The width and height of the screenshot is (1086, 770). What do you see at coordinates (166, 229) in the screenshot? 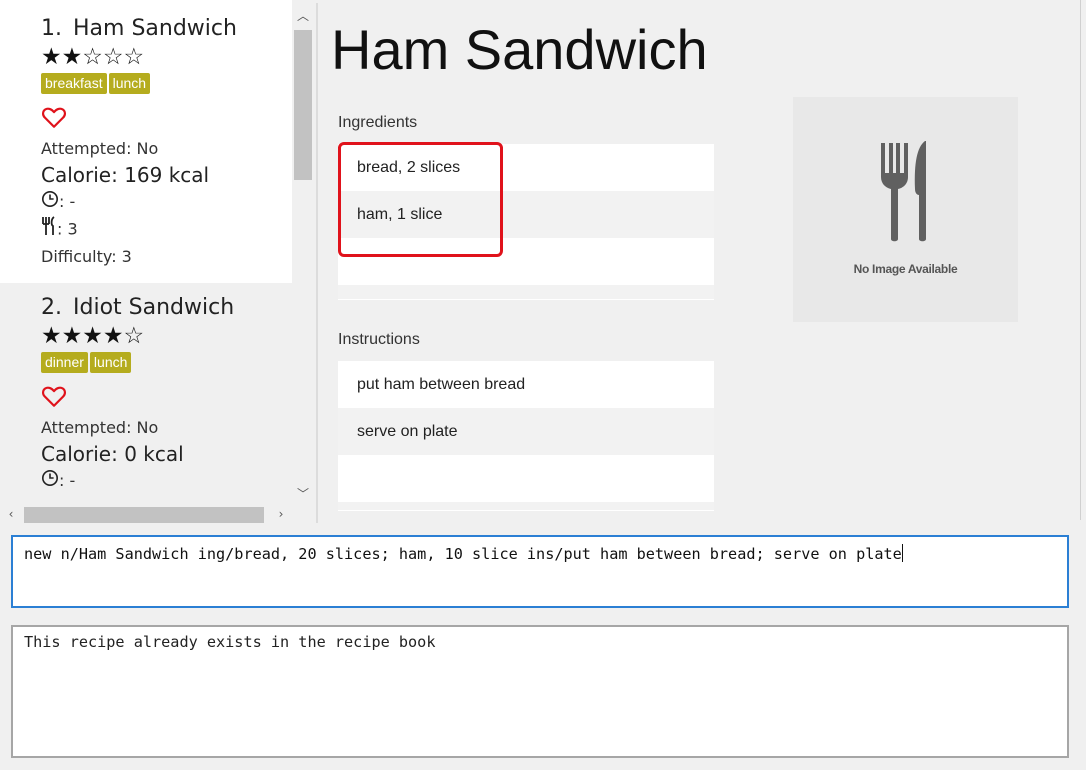
I see `servings-row: : 3` at bounding box center [166, 229].